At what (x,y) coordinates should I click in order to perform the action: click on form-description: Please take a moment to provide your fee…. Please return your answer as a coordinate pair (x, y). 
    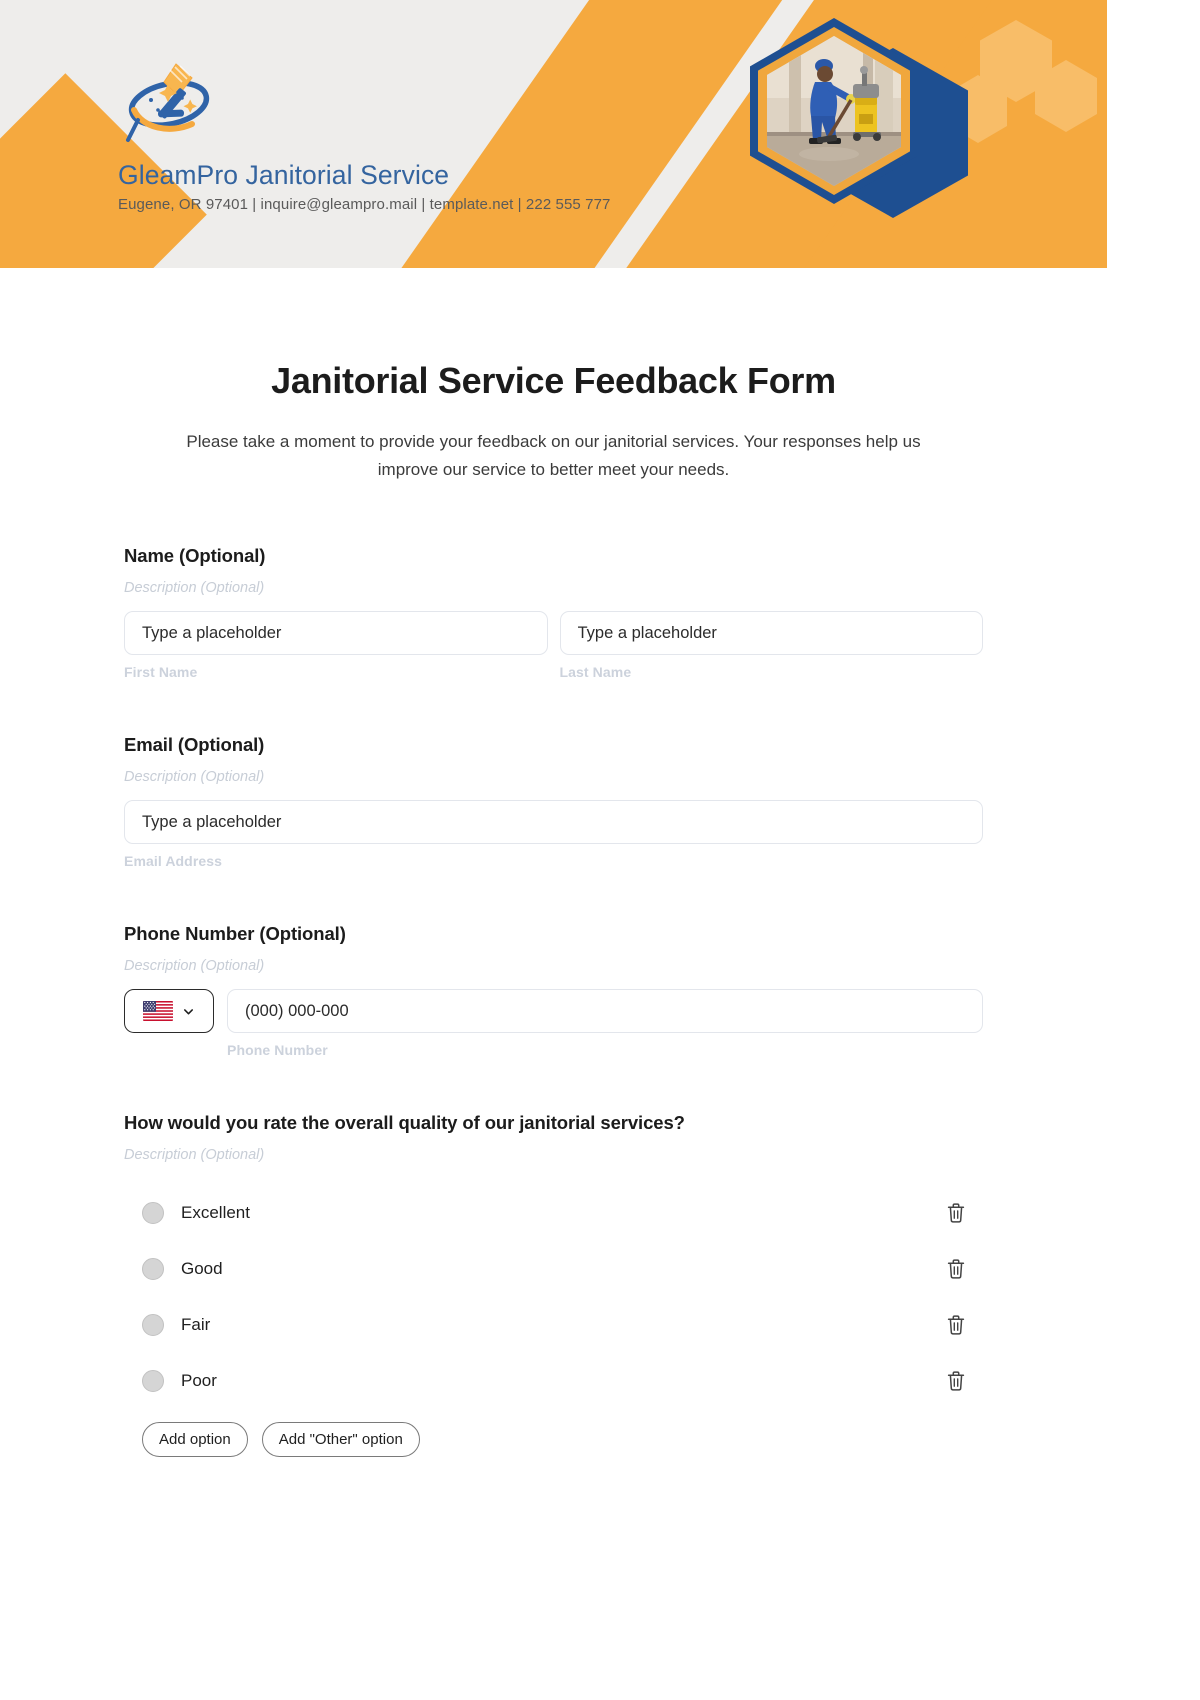
    Looking at the image, I should click on (553, 455).